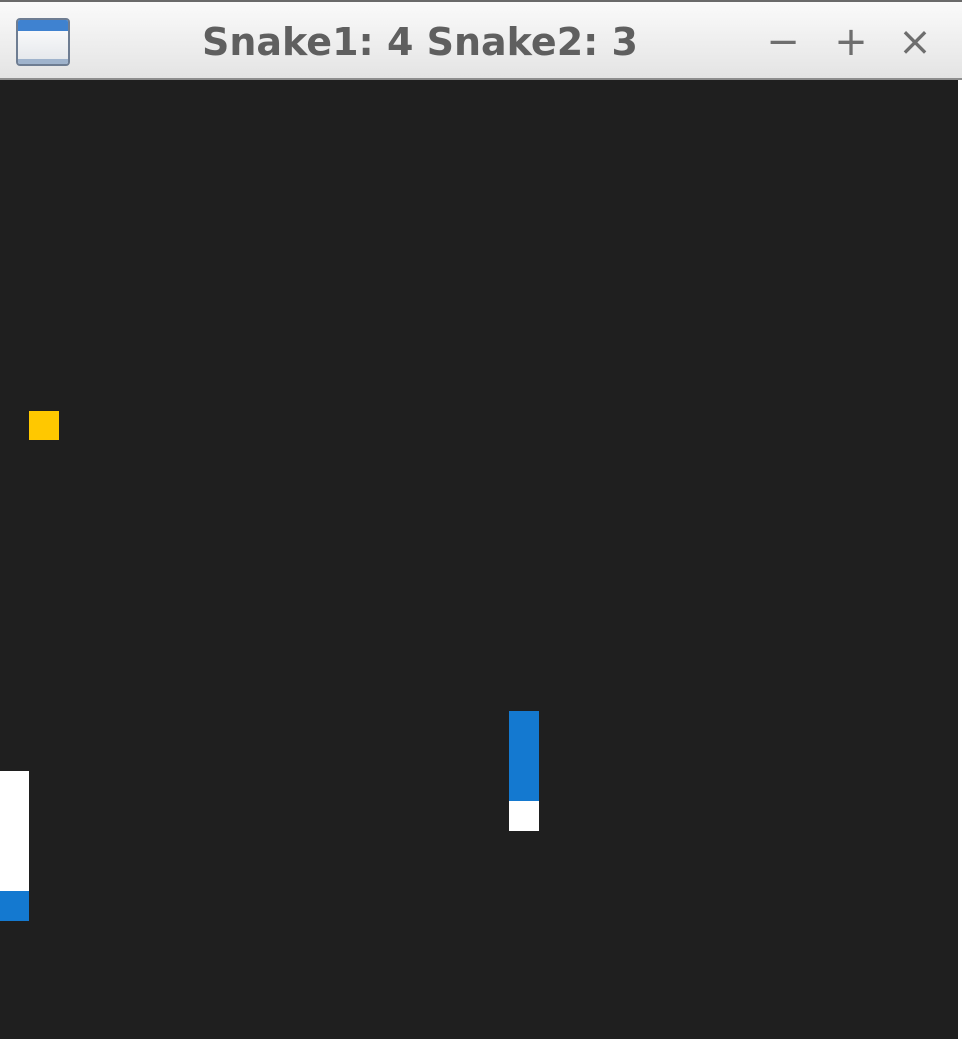  I want to click on food-pellet, so click(44, 425).